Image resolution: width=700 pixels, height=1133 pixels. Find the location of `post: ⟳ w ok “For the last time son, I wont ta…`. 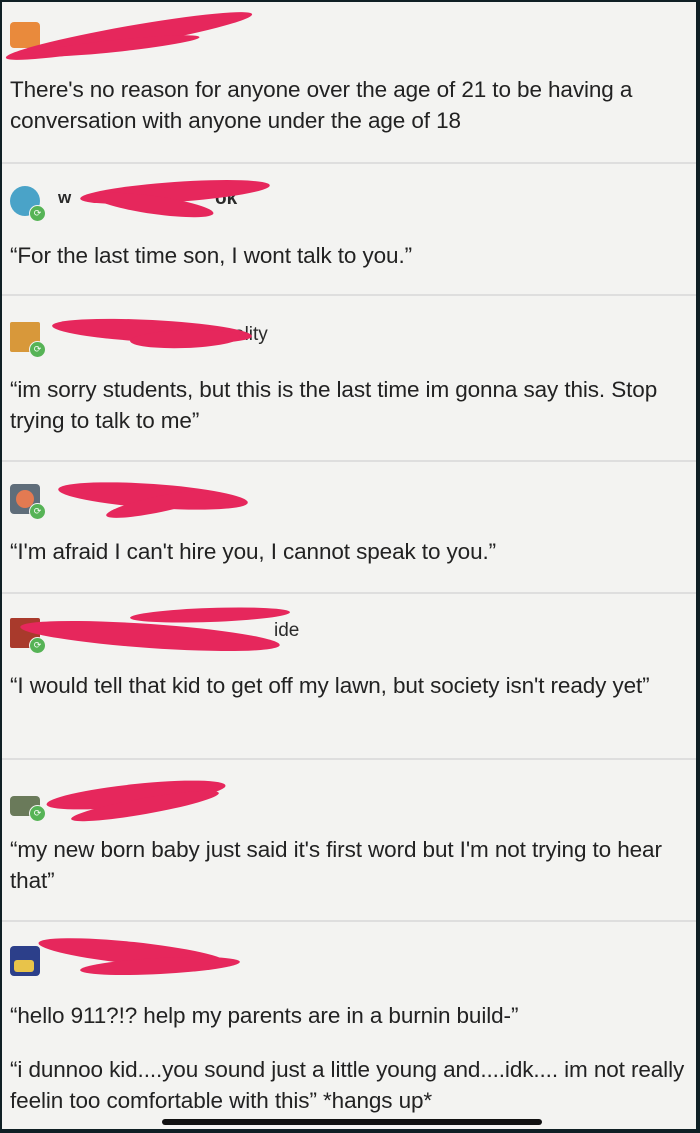

post: ⟳ w ok “For the last time son, I wont ta… is located at coordinates (349, 230).